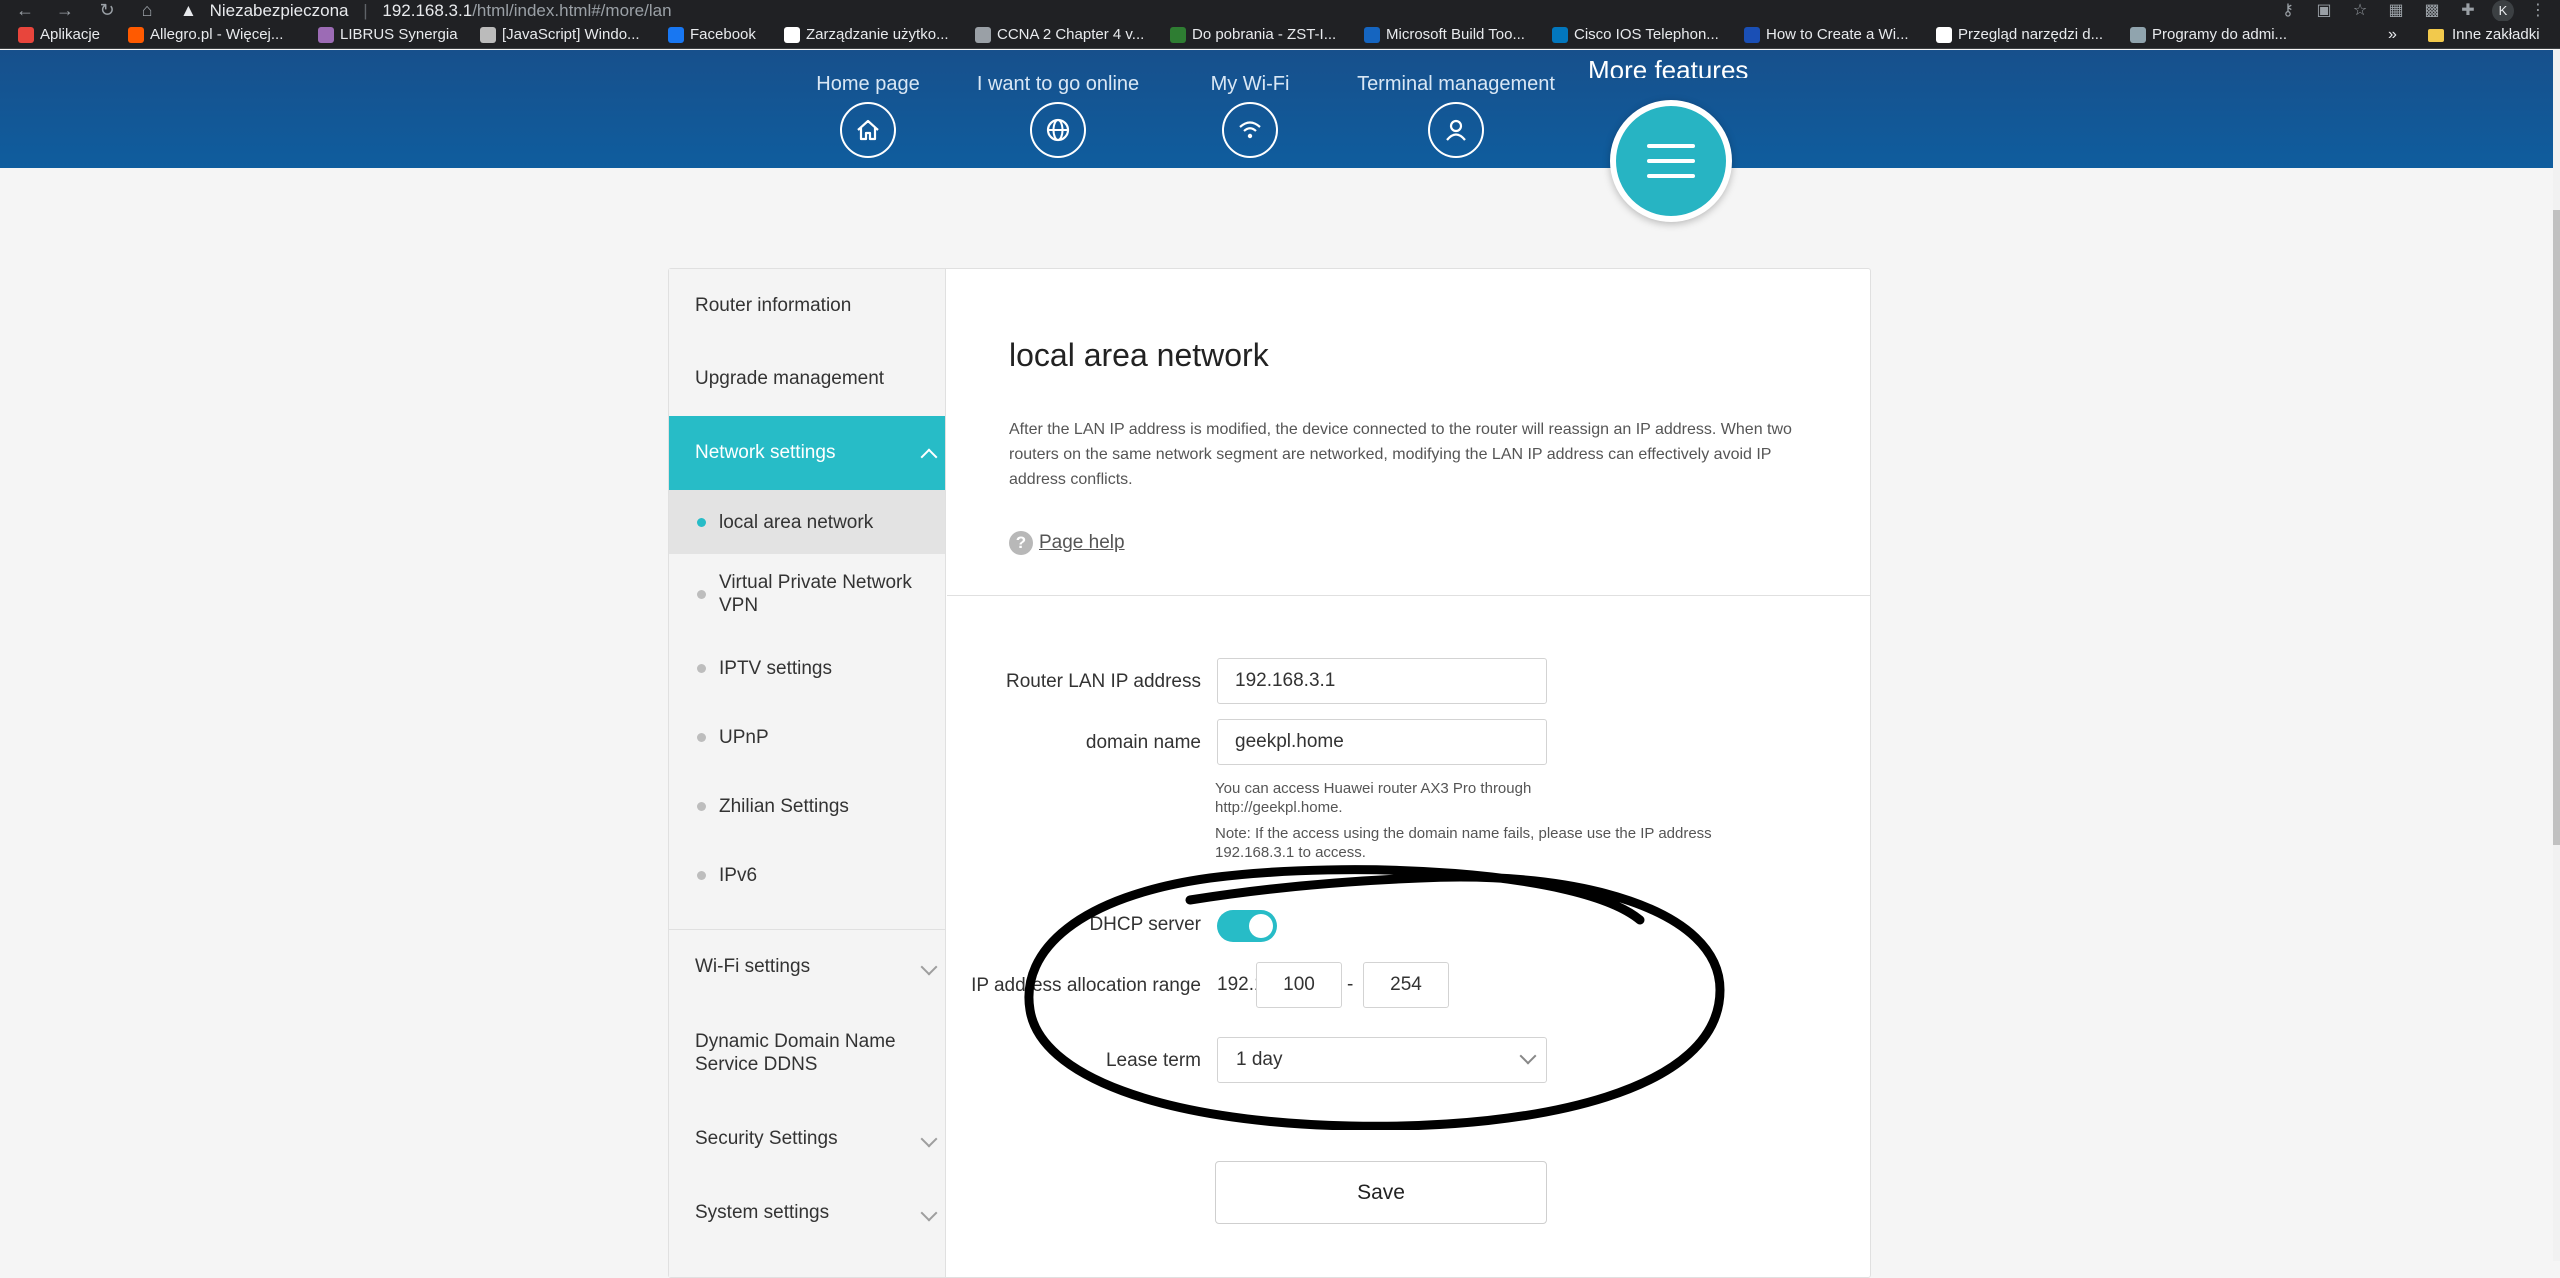 This screenshot has width=2560, height=1278. I want to click on sidebar-subitem-local-area-network: local area network, so click(807, 522).